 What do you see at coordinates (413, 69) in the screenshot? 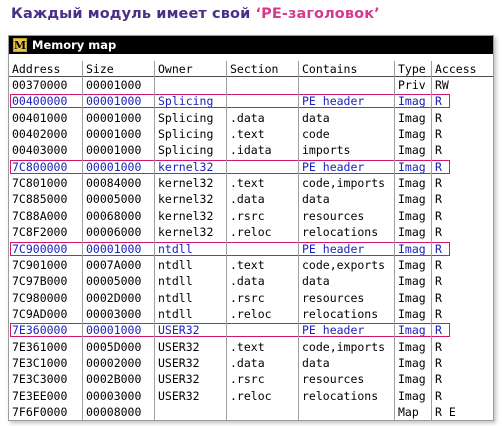
I see `column-header-type: Type` at bounding box center [413, 69].